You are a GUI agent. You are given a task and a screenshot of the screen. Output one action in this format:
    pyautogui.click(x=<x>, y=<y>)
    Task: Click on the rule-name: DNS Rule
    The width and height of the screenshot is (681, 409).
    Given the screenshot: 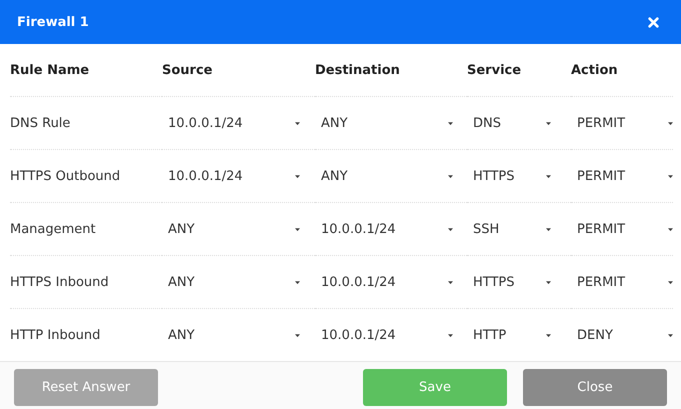 What is the action you would take?
    pyautogui.click(x=40, y=123)
    